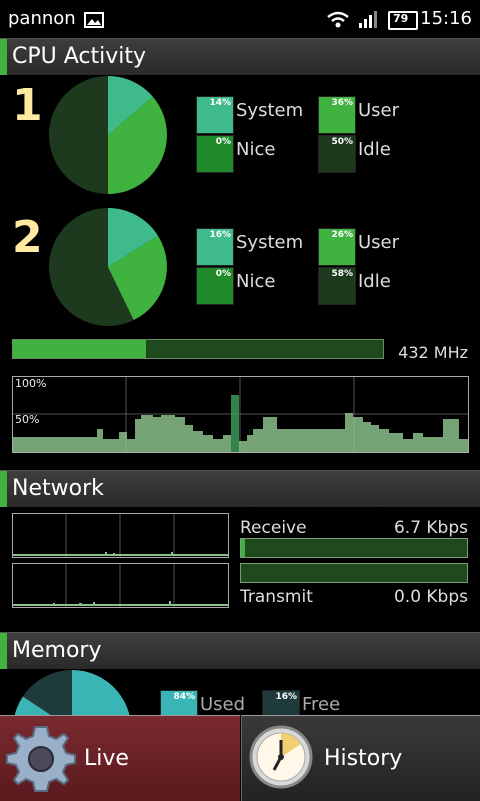 The image size is (480, 801). What do you see at coordinates (220, 235) in the screenshot?
I see `system-percent: 16%` at bounding box center [220, 235].